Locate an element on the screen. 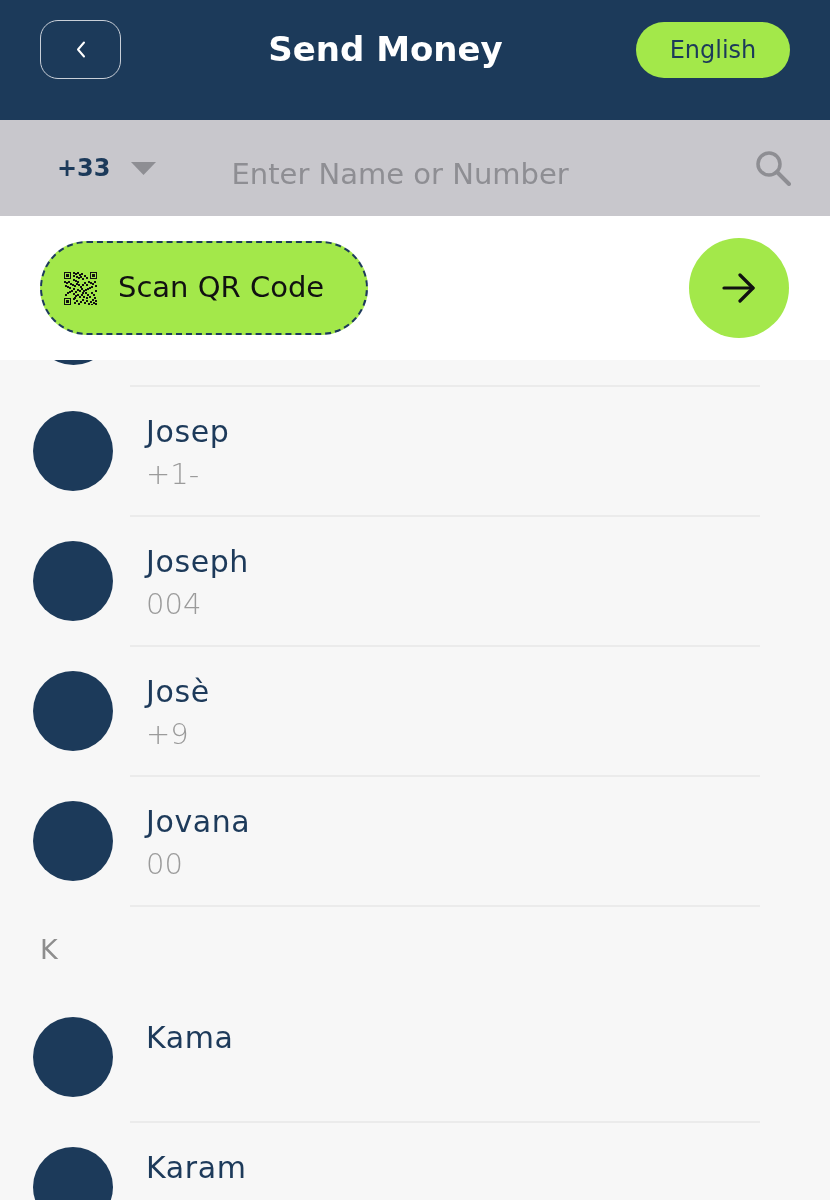 The width and height of the screenshot is (830, 1200). page-title: Send Money is located at coordinates (385, 49).